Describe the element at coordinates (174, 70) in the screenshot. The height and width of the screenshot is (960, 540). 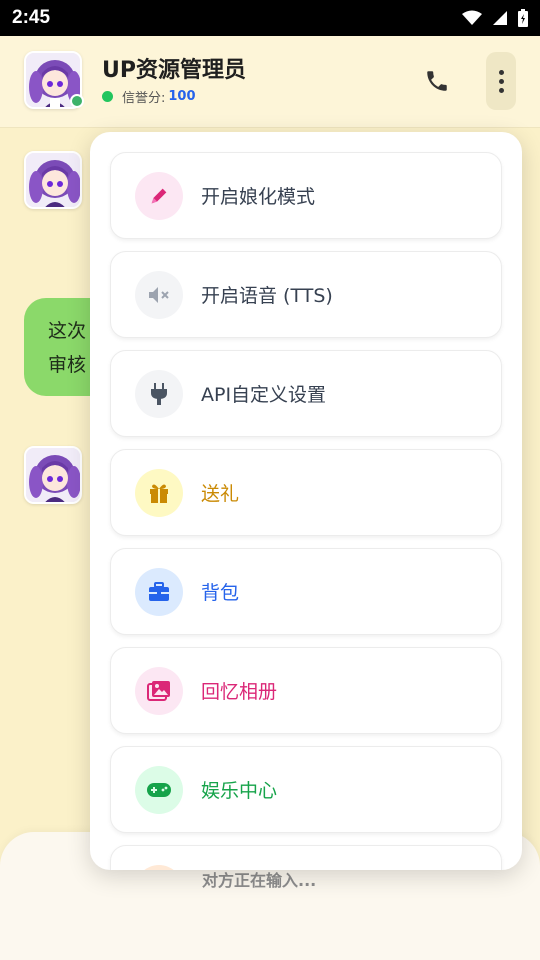
I see `contact-name: UP资源管理员` at that location.